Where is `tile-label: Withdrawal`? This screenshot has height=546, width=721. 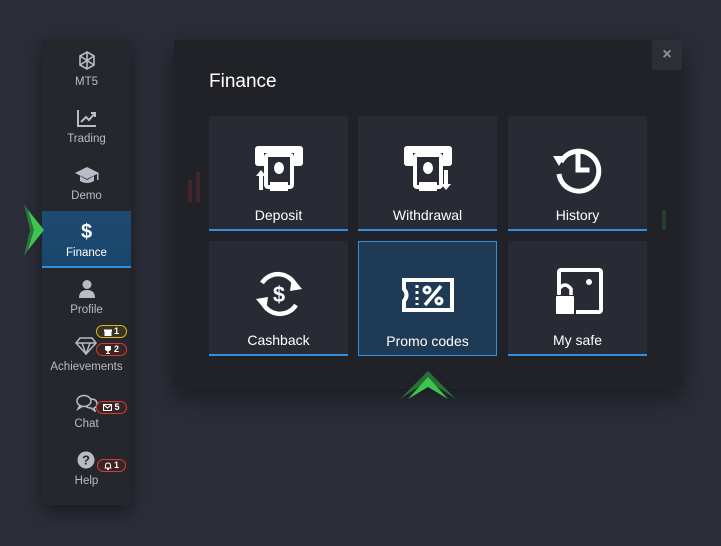 tile-label: Withdrawal is located at coordinates (427, 215).